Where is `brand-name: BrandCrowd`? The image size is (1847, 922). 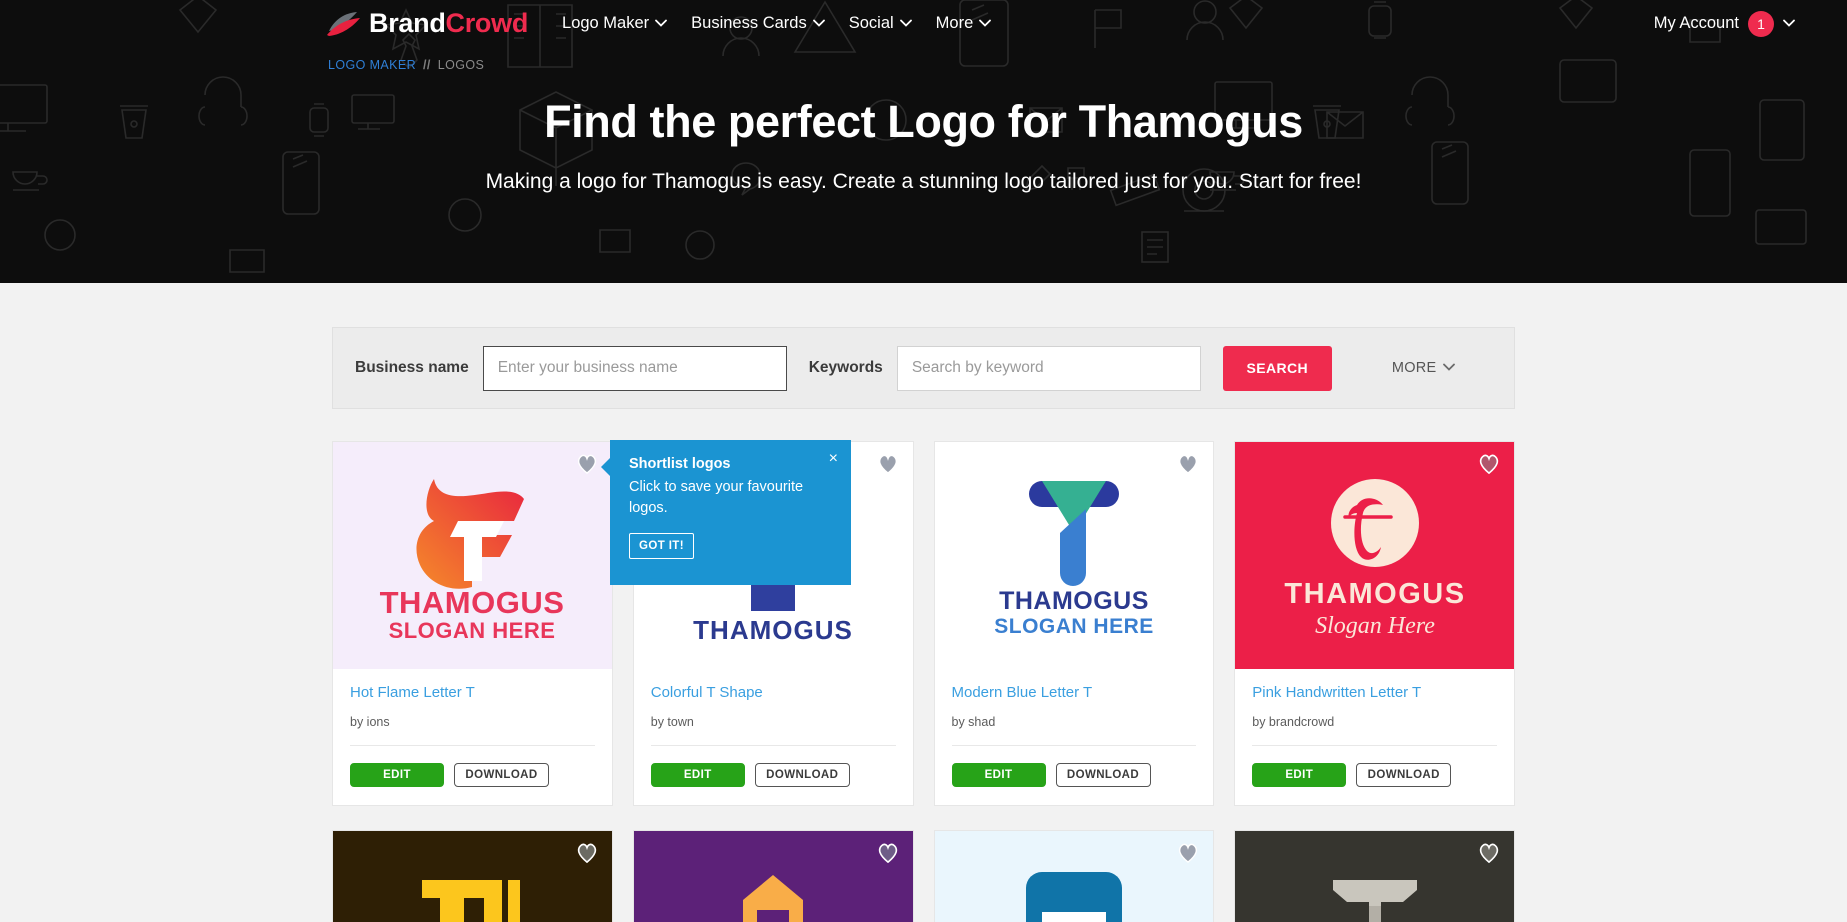
brand-name: BrandCrowd is located at coordinates (448, 23).